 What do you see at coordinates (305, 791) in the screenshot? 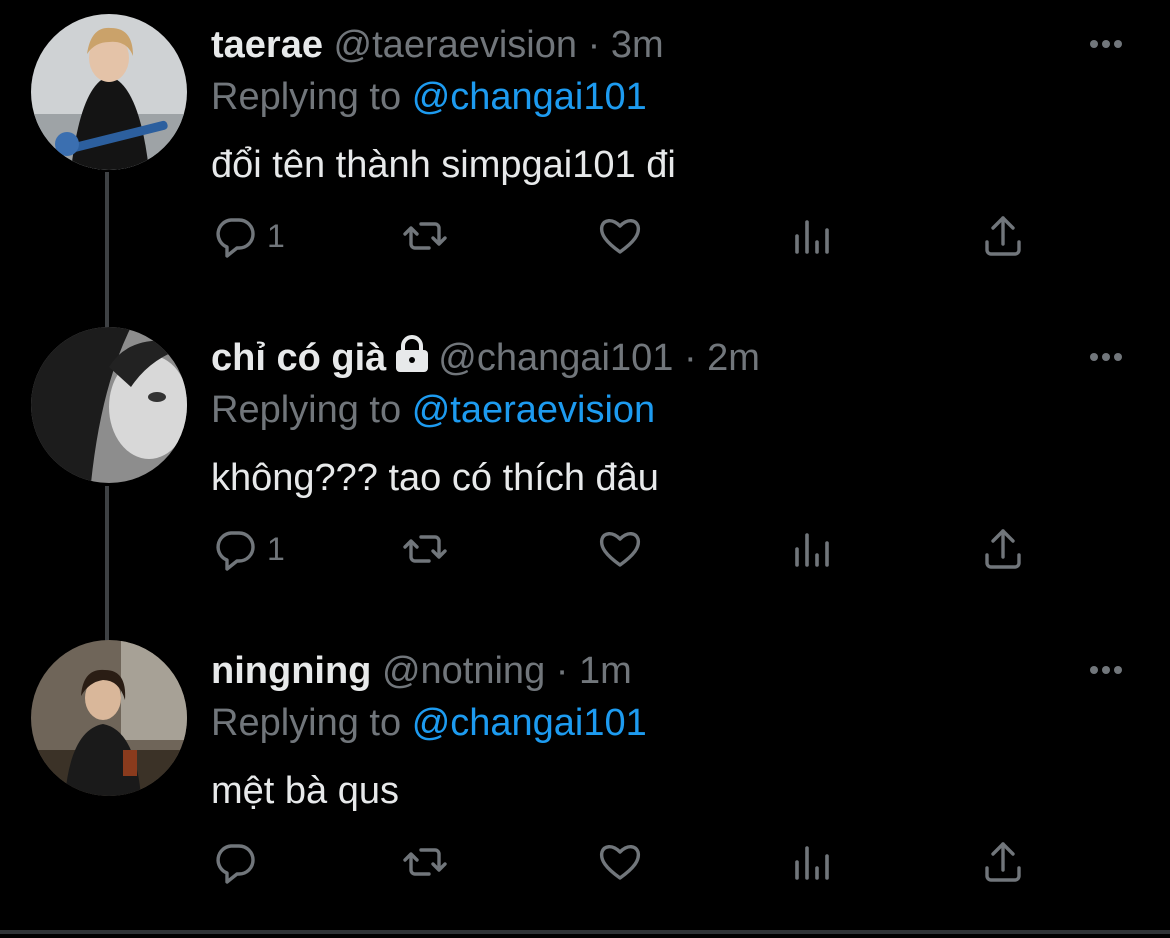
I see `tweet-text: mệt bà qus` at bounding box center [305, 791].